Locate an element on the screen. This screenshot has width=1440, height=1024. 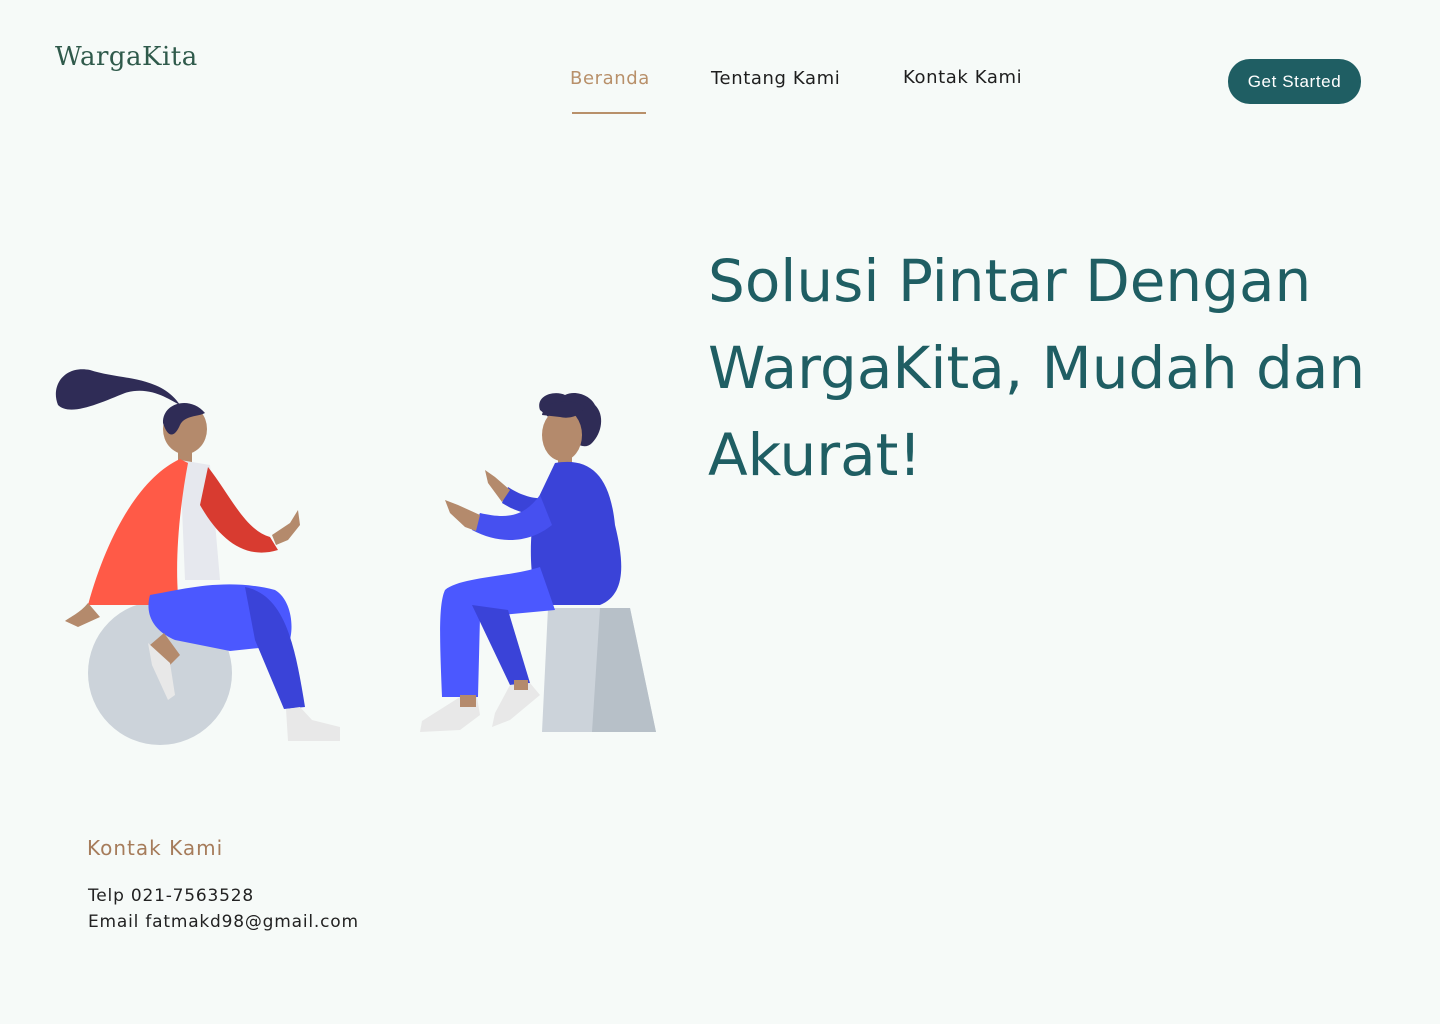
nav-item-beranda: Beranda is located at coordinates (610, 78).